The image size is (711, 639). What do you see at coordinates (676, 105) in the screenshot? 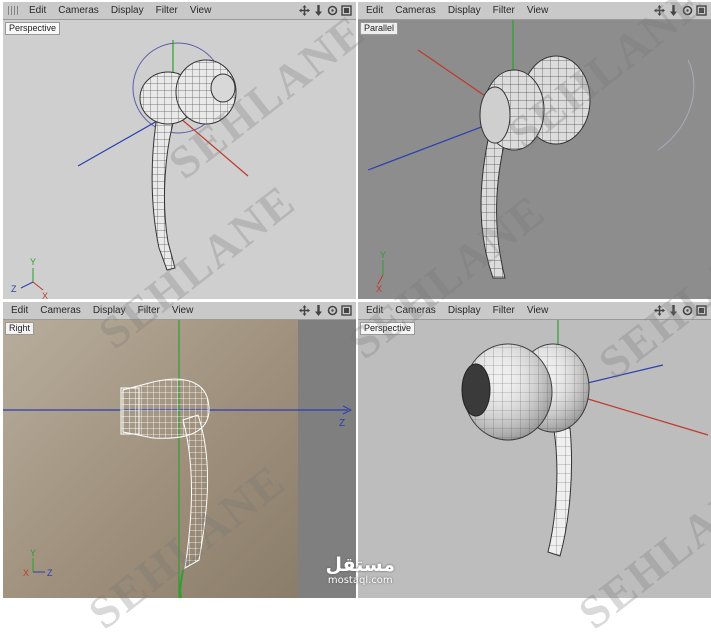
I see `rotation-gizmo` at bounding box center [676, 105].